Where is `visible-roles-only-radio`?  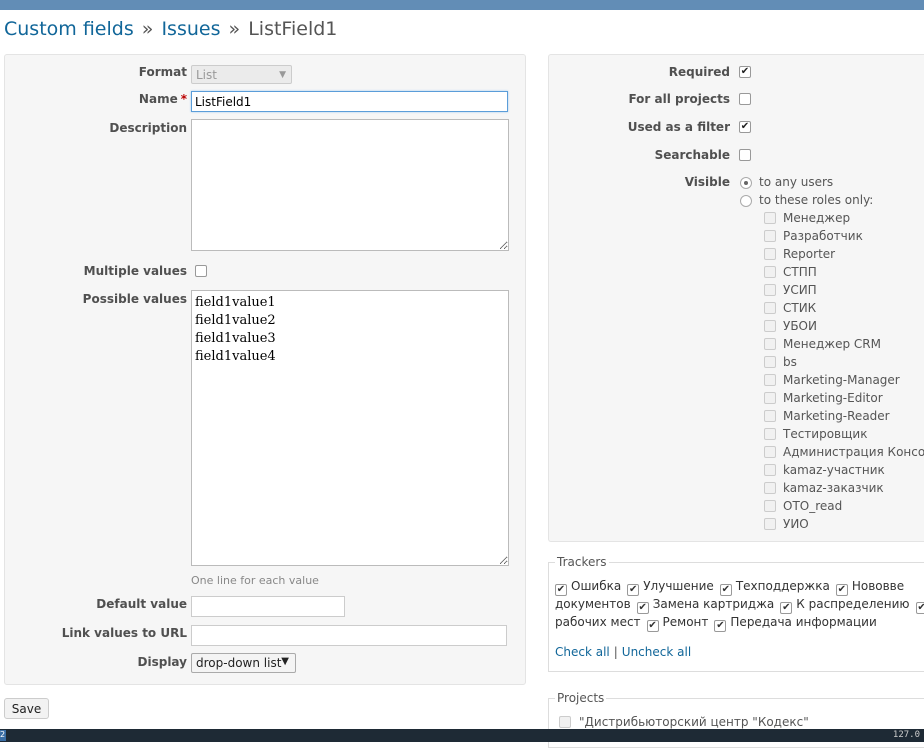
visible-roles-only-radio is located at coordinates (746, 201).